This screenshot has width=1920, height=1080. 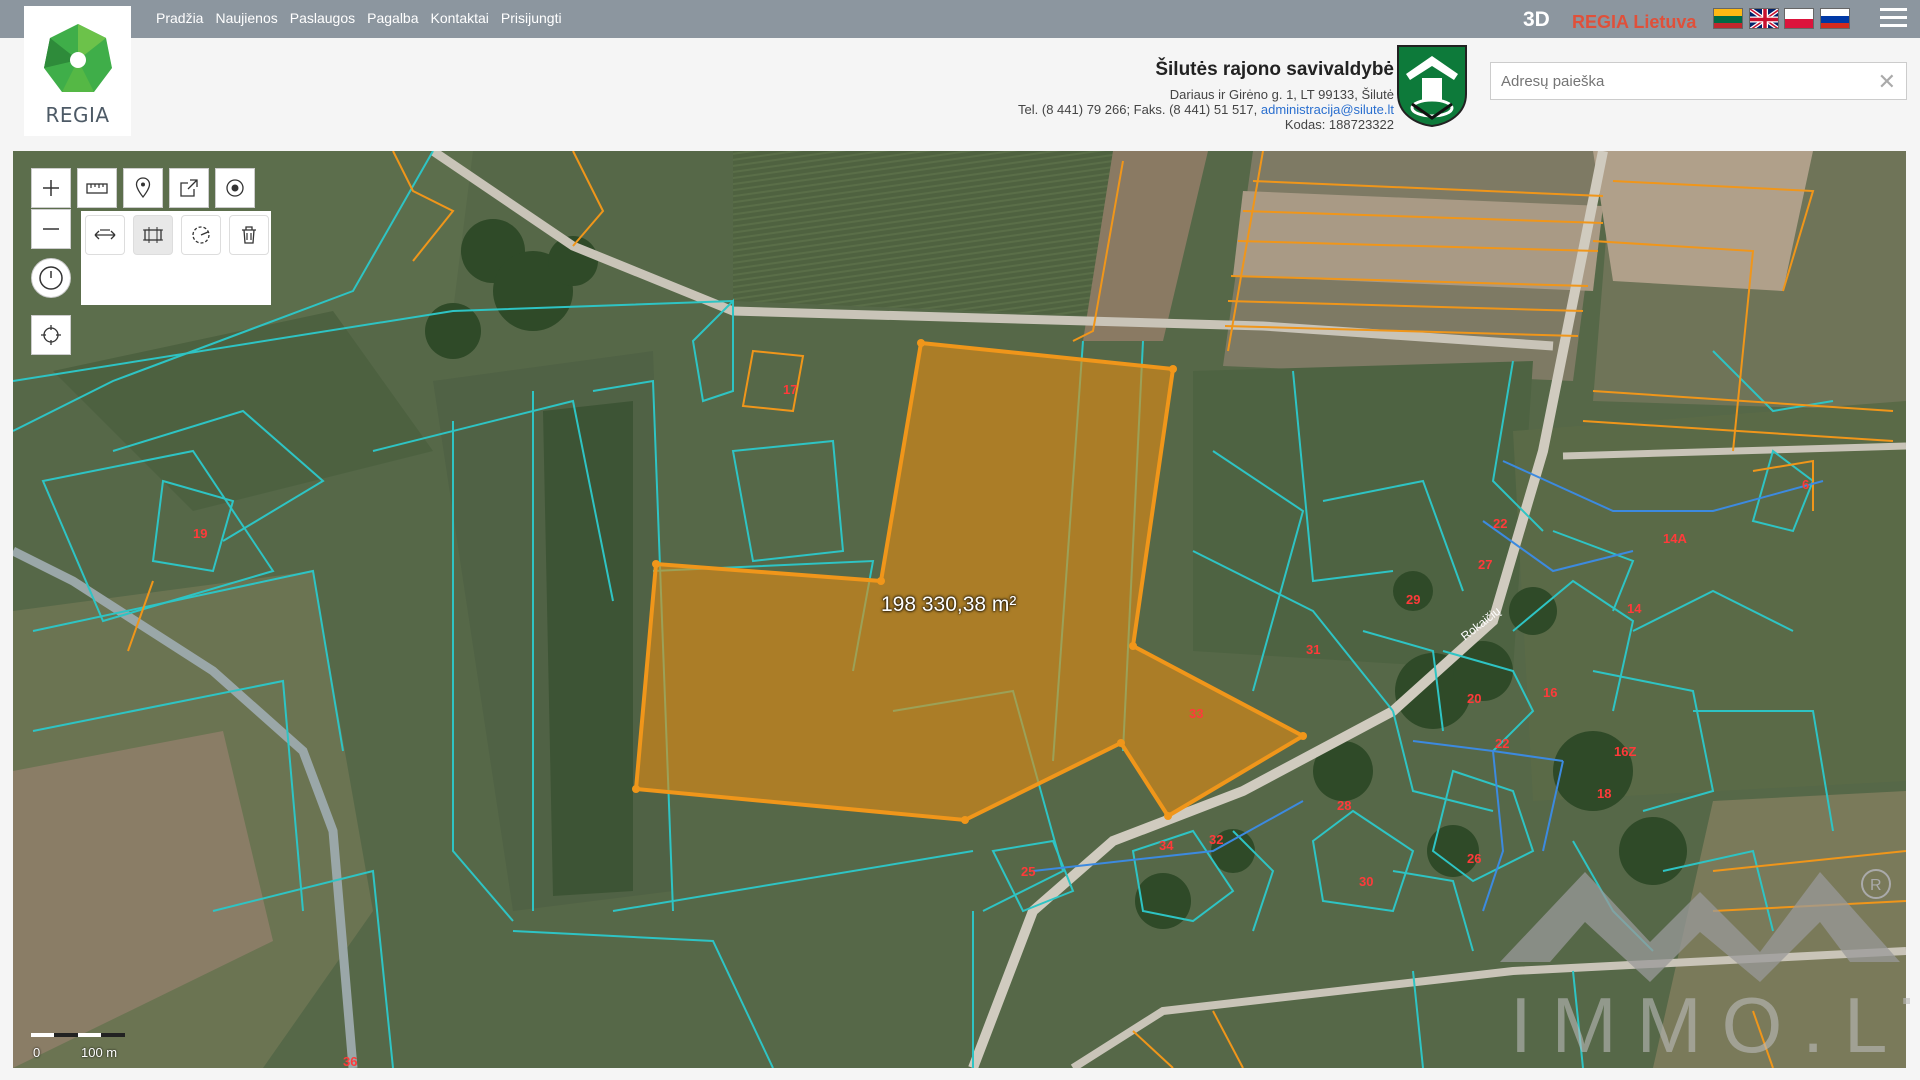 I want to click on scale-distance-label: 100 m, so click(x=99, y=1052).